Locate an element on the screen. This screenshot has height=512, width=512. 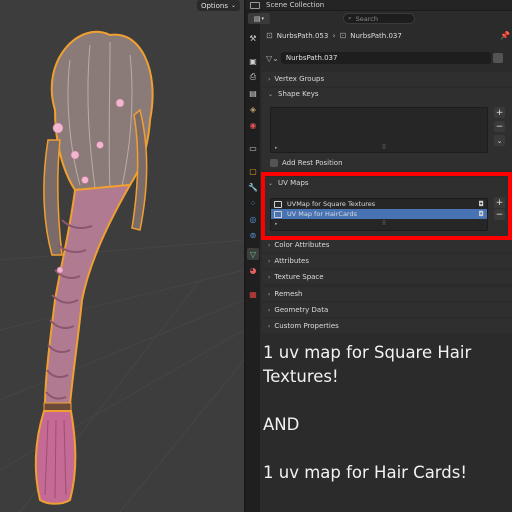
color-attributes-label: Color Attributes is located at coordinates (302, 245).